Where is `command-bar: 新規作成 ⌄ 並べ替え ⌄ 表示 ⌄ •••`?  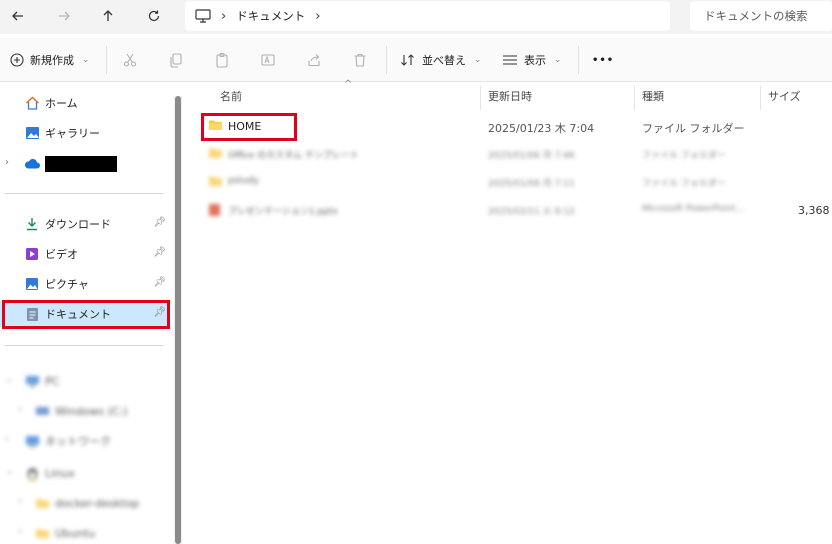 command-bar: 新規作成 ⌄ 並べ替え ⌄ 表示 ⌄ ••• is located at coordinates (416, 60).